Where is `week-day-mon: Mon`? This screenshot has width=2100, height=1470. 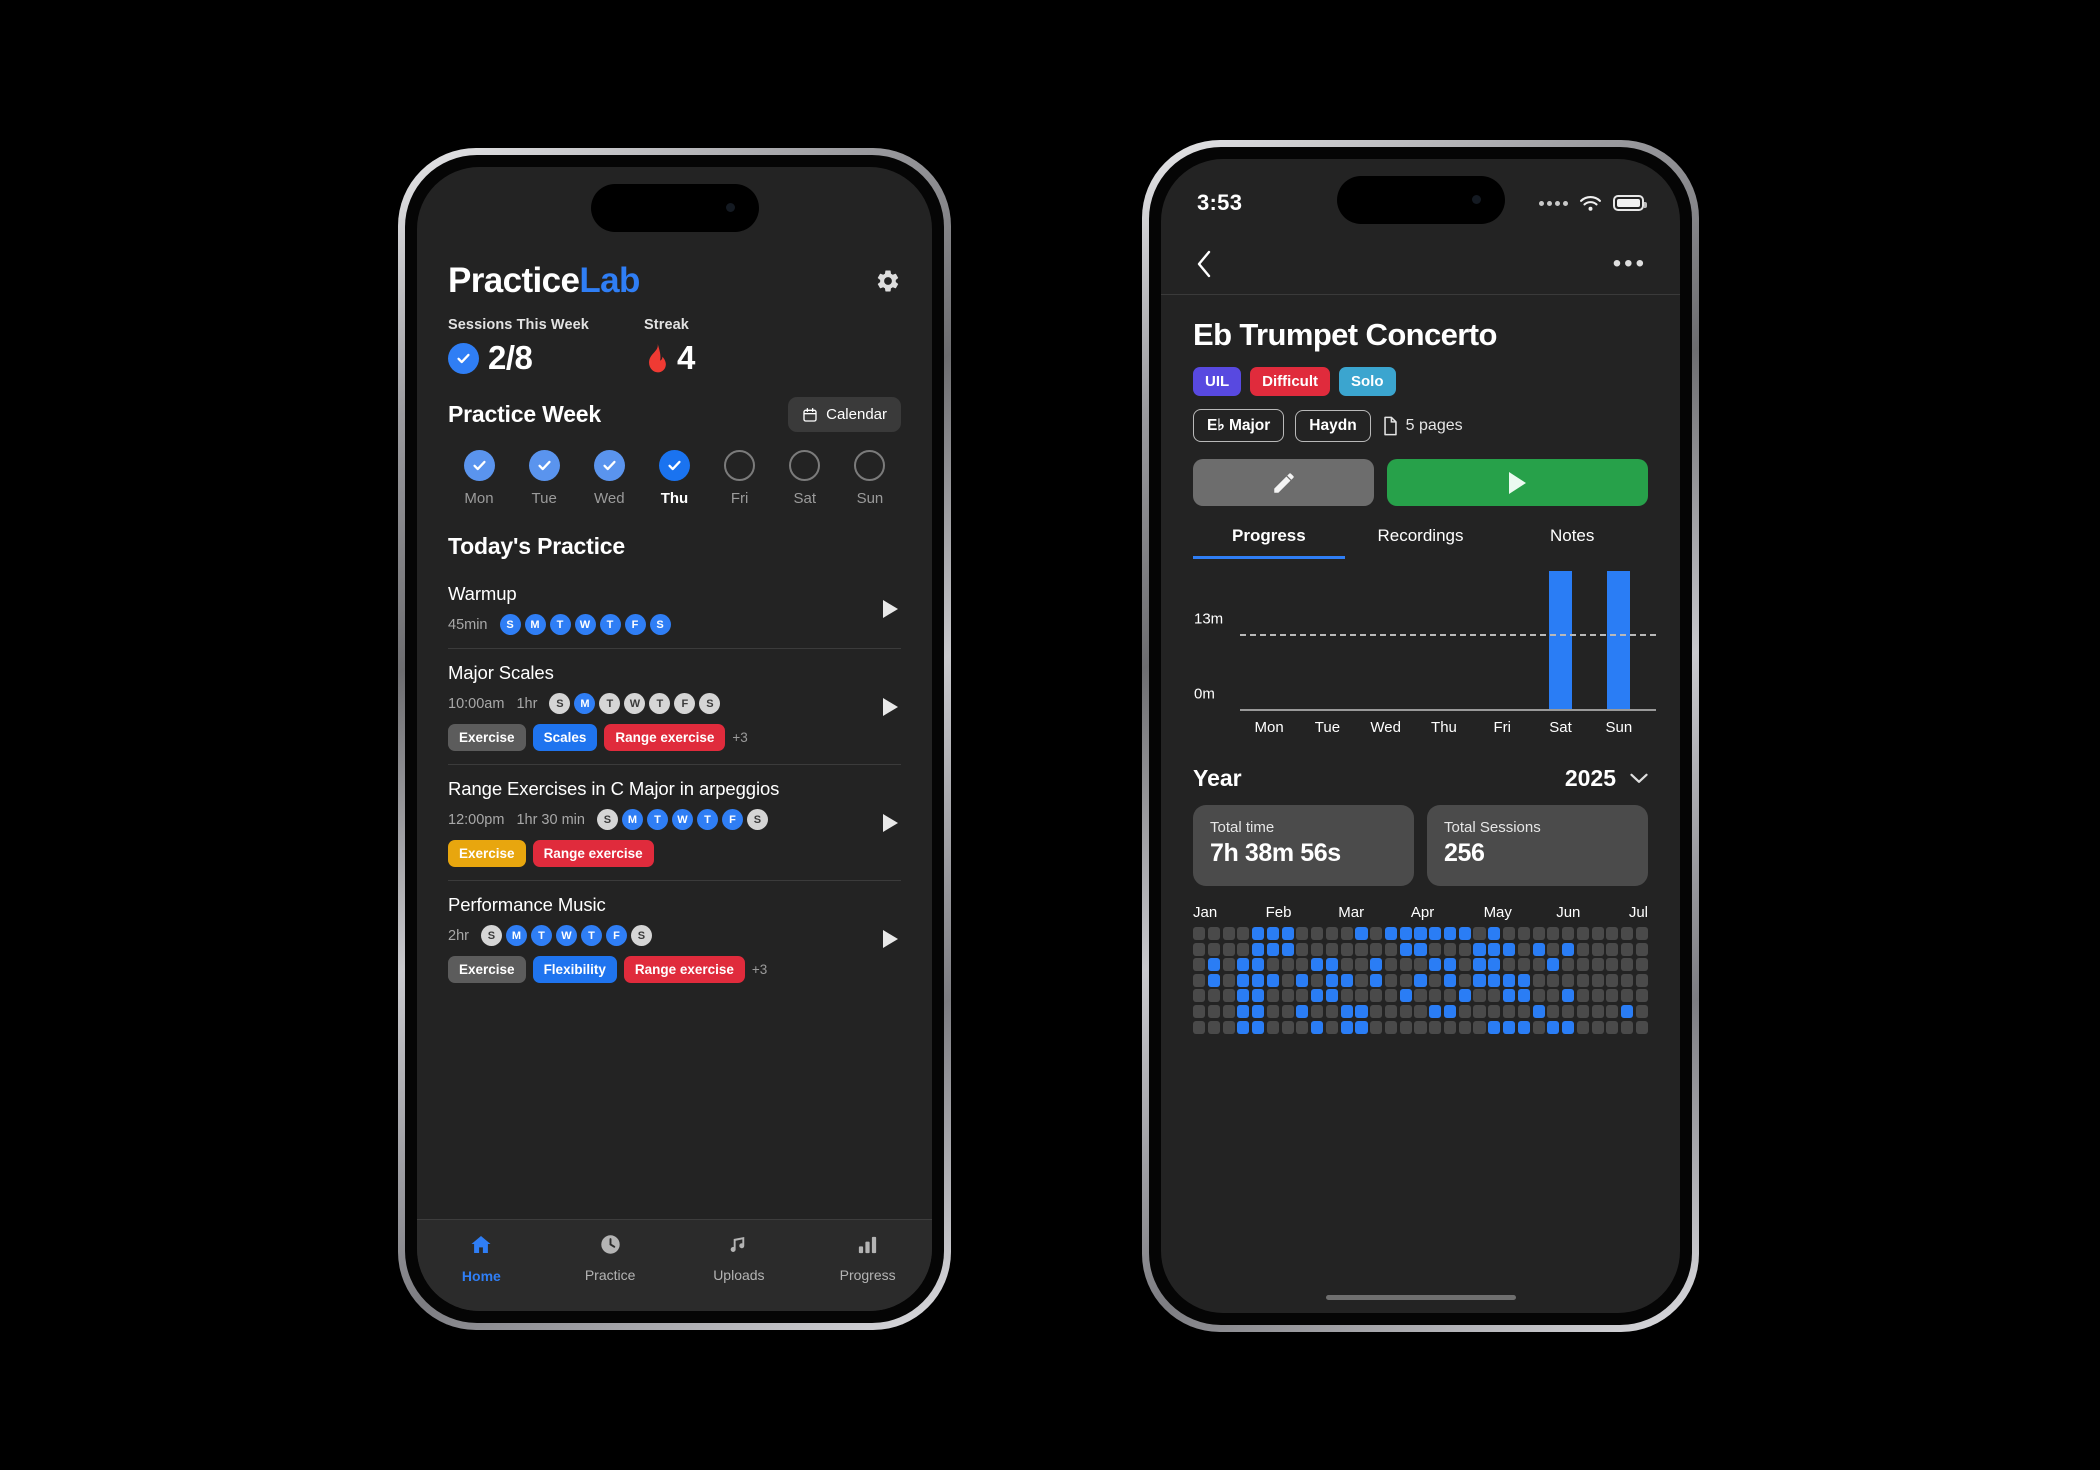
week-day-mon: Mon is located at coordinates (479, 478).